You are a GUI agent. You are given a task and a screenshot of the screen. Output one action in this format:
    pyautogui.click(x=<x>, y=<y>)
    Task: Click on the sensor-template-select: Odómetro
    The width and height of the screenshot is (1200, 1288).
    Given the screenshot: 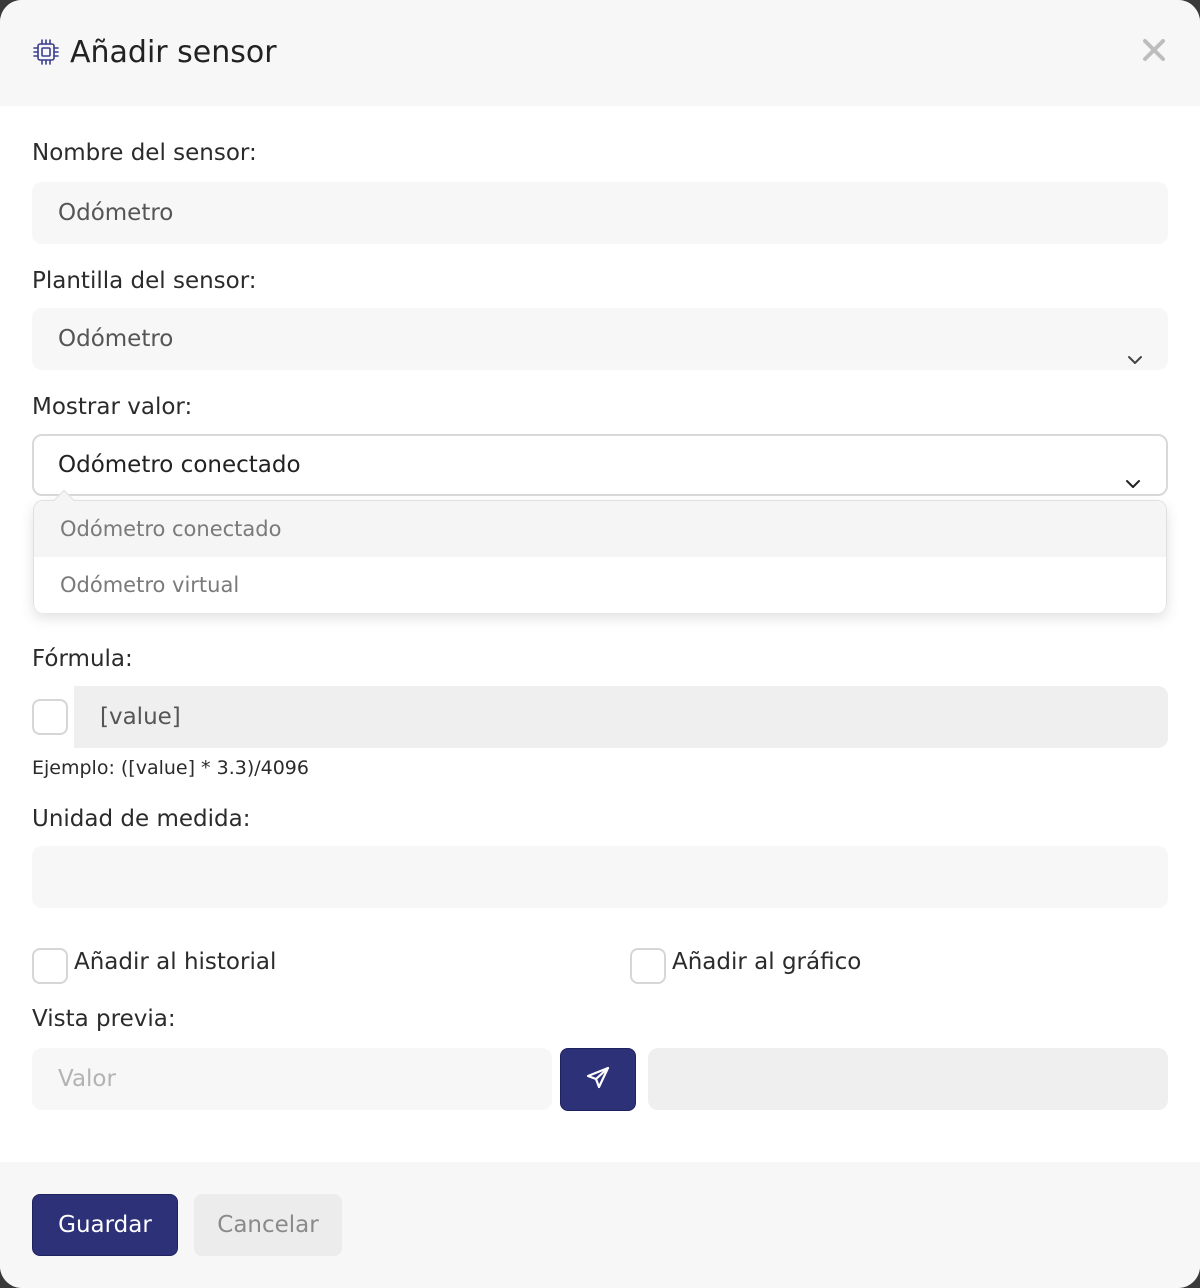 What is the action you would take?
    pyautogui.click(x=600, y=339)
    